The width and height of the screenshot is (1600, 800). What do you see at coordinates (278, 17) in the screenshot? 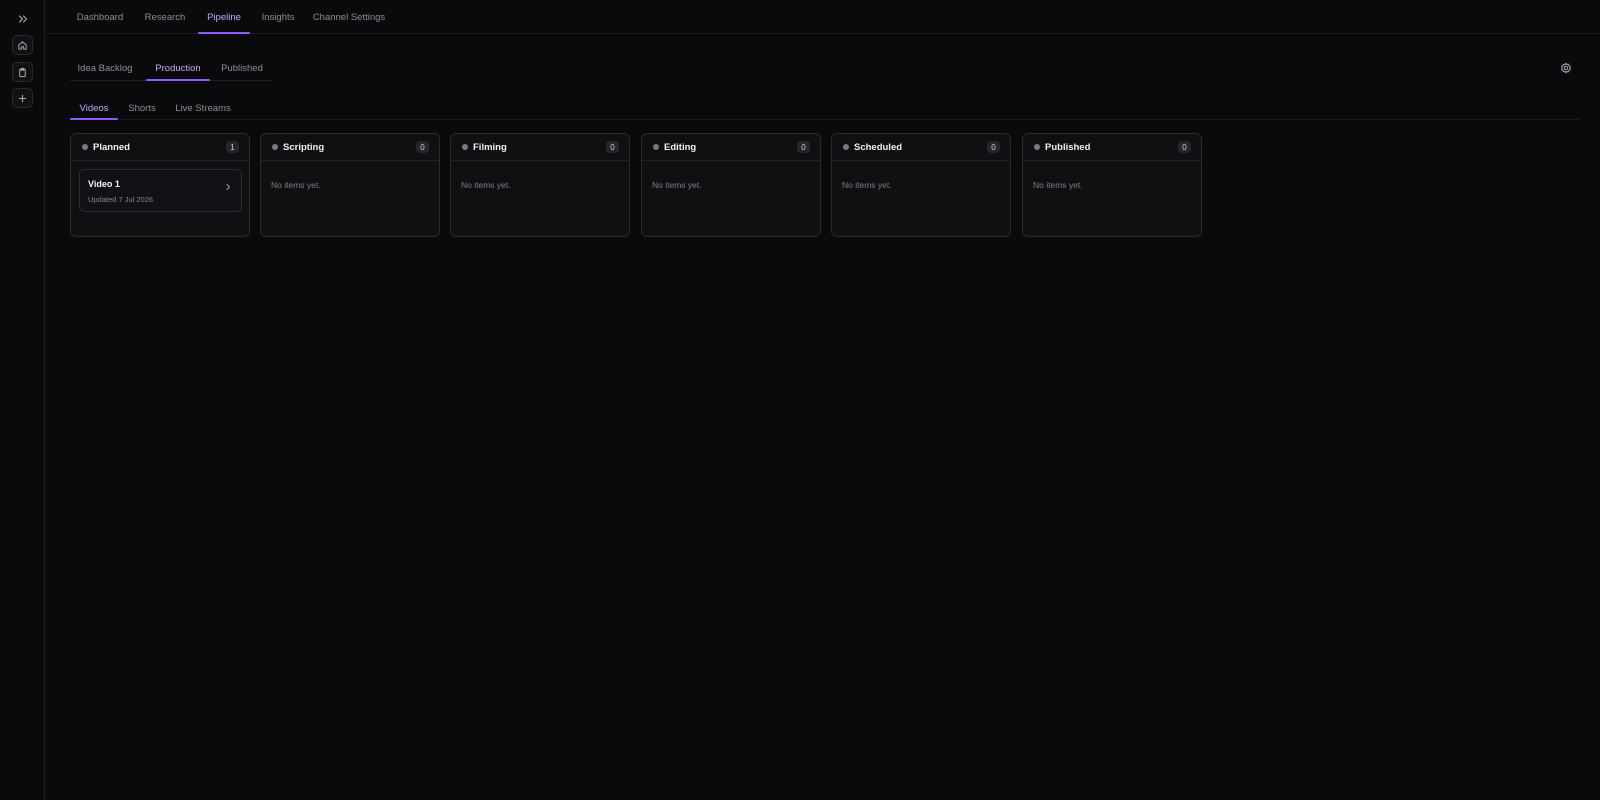
I see `tab-insights: Insights` at bounding box center [278, 17].